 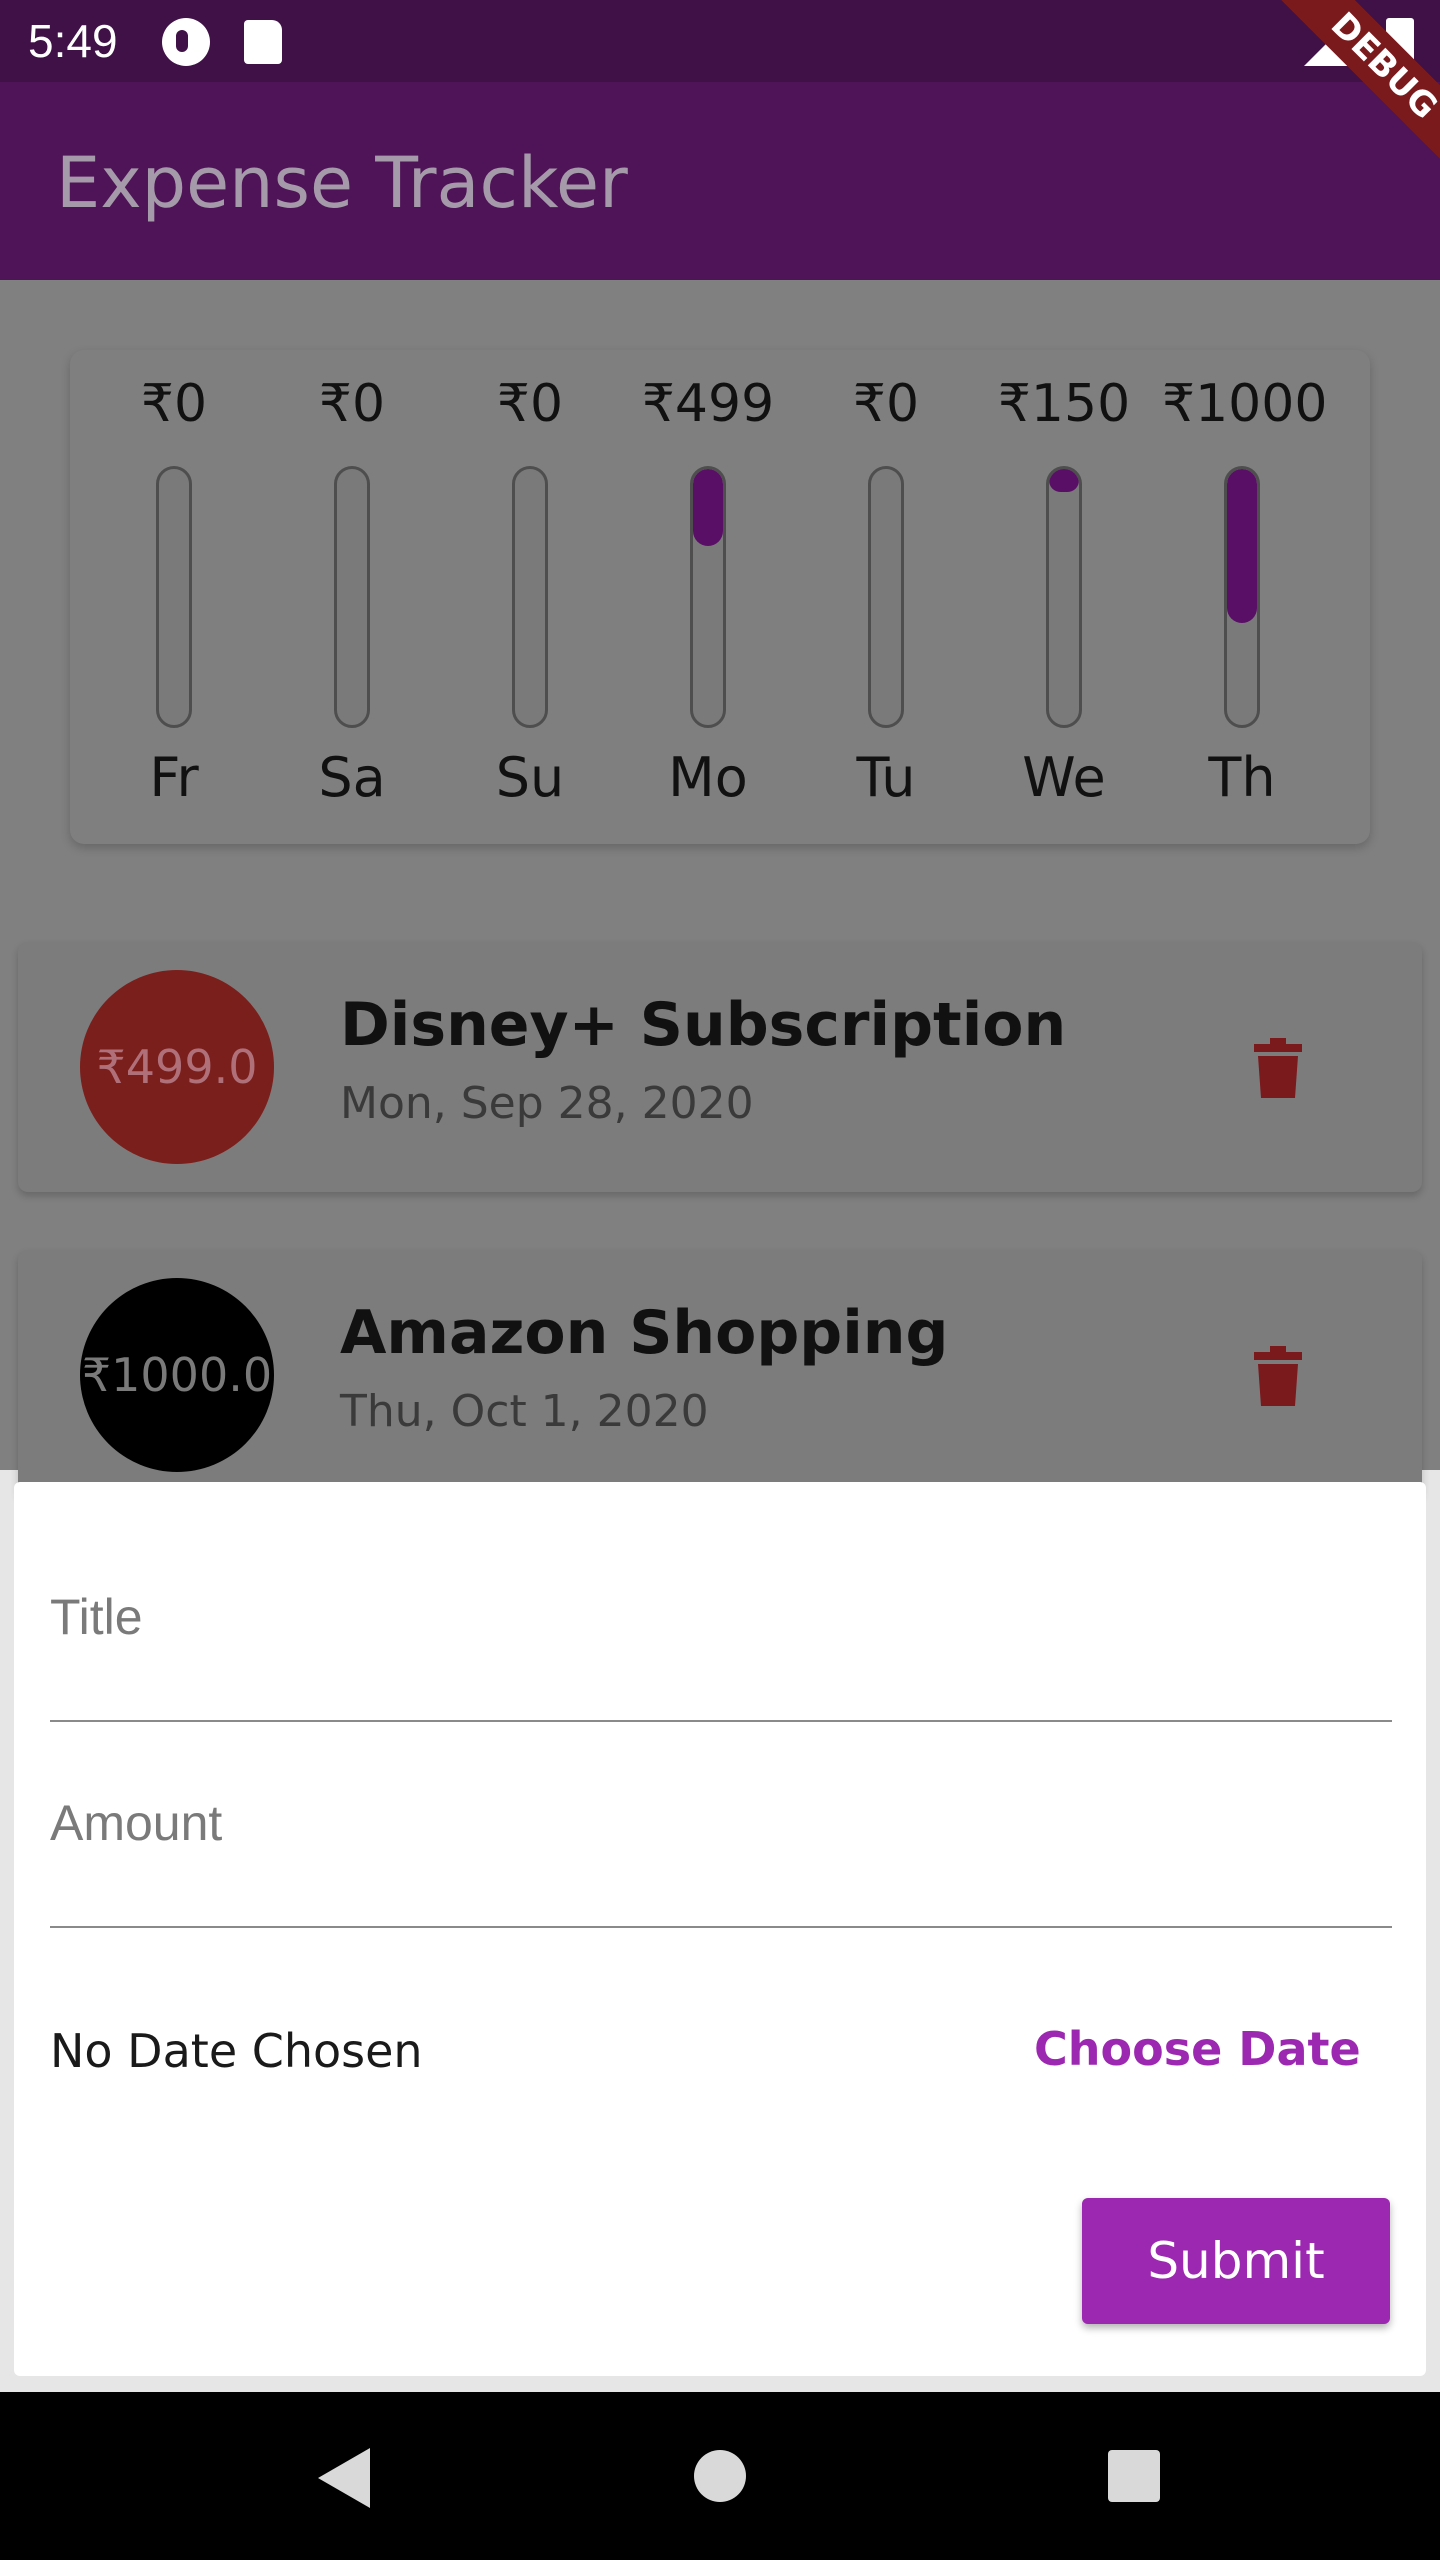 I want to click on notification-icon, so click(x=186, y=42).